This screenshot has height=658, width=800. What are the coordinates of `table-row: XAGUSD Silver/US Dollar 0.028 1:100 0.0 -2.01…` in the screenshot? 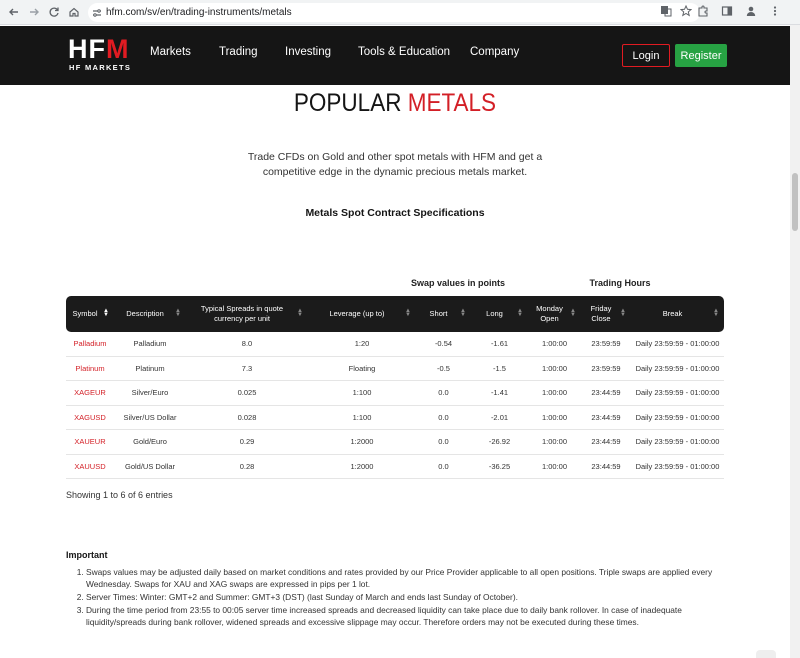 It's located at (395, 418).